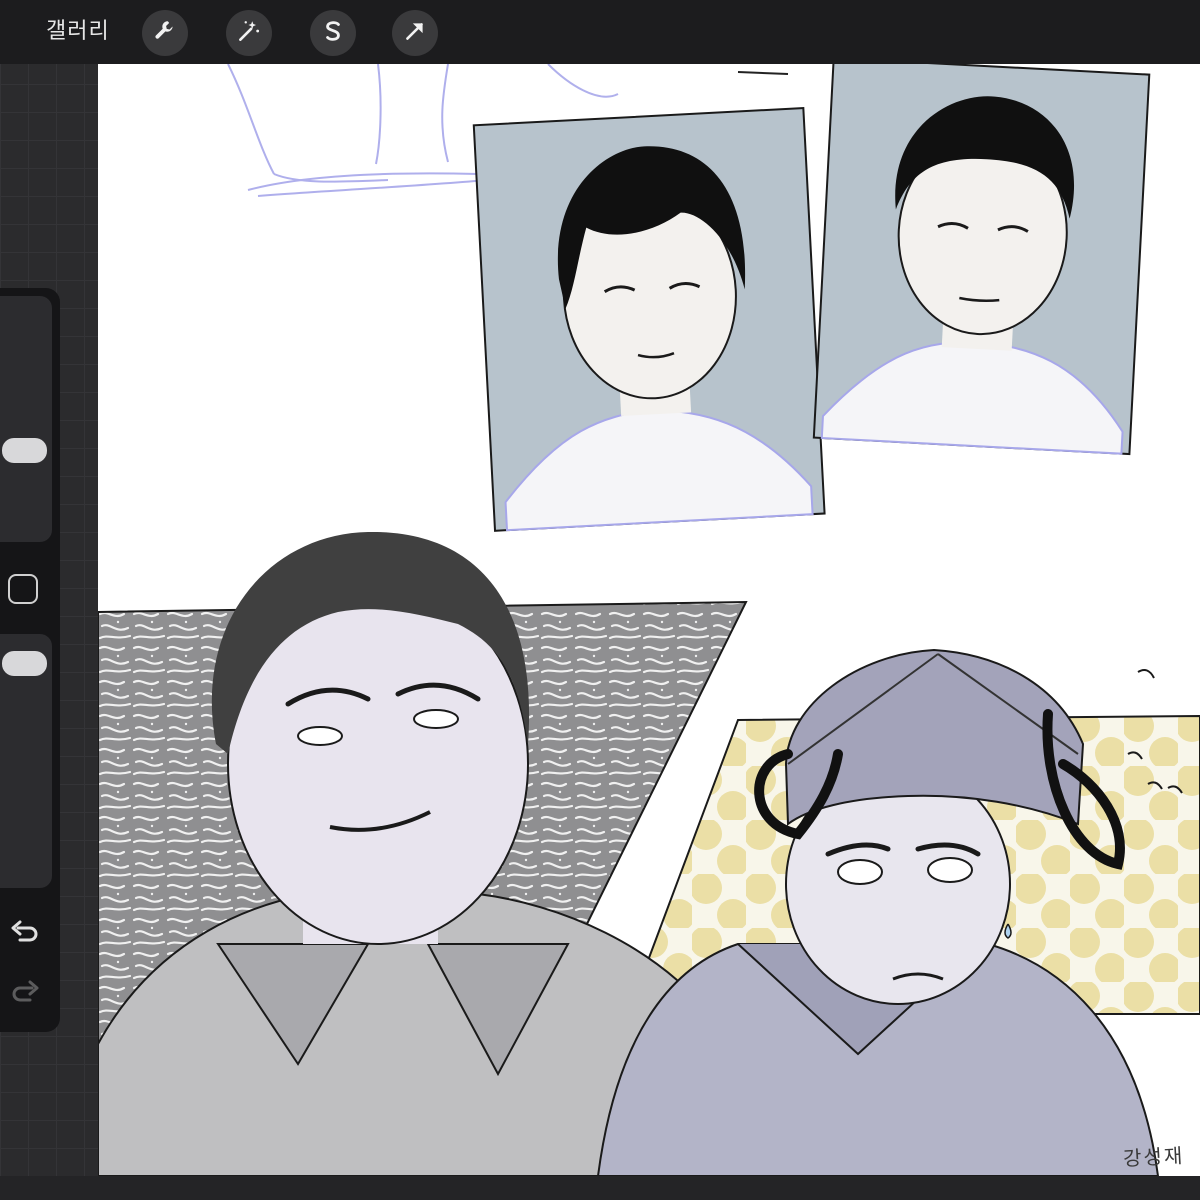 This screenshot has width=1200, height=1200. I want to click on actions-button, so click(165, 33).